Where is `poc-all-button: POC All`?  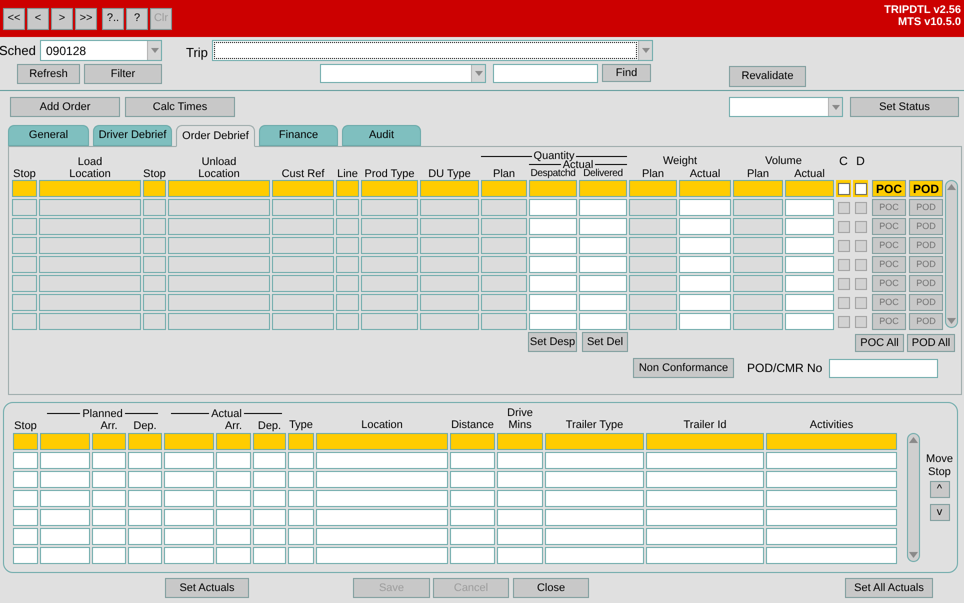 poc-all-button: POC All is located at coordinates (879, 343).